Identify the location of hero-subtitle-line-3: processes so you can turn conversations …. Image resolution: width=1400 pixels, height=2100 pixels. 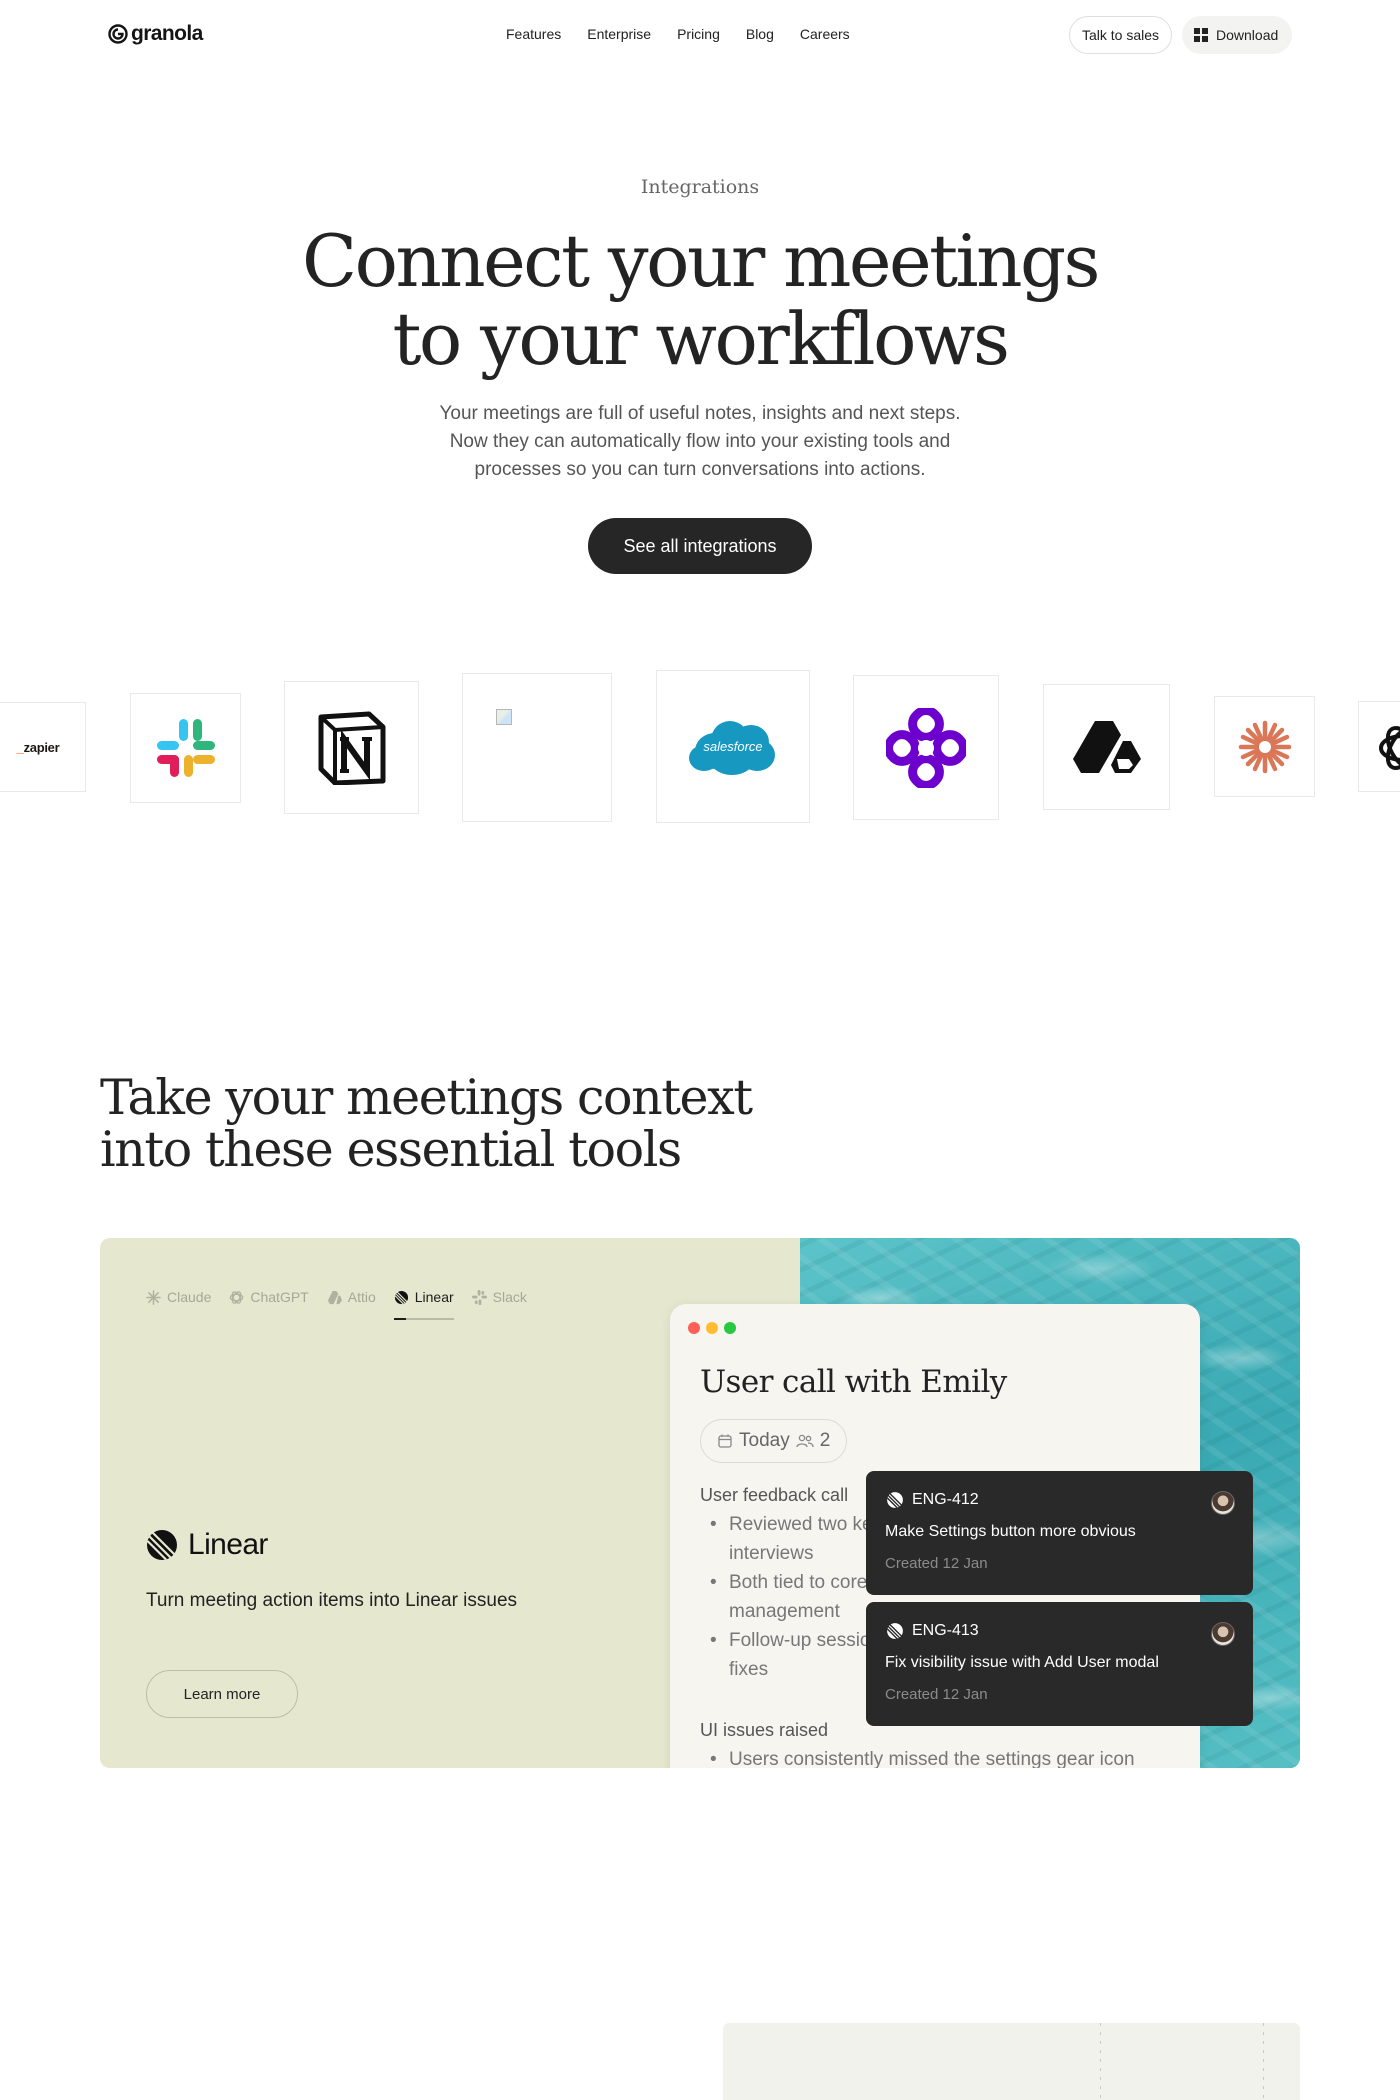
(700, 469).